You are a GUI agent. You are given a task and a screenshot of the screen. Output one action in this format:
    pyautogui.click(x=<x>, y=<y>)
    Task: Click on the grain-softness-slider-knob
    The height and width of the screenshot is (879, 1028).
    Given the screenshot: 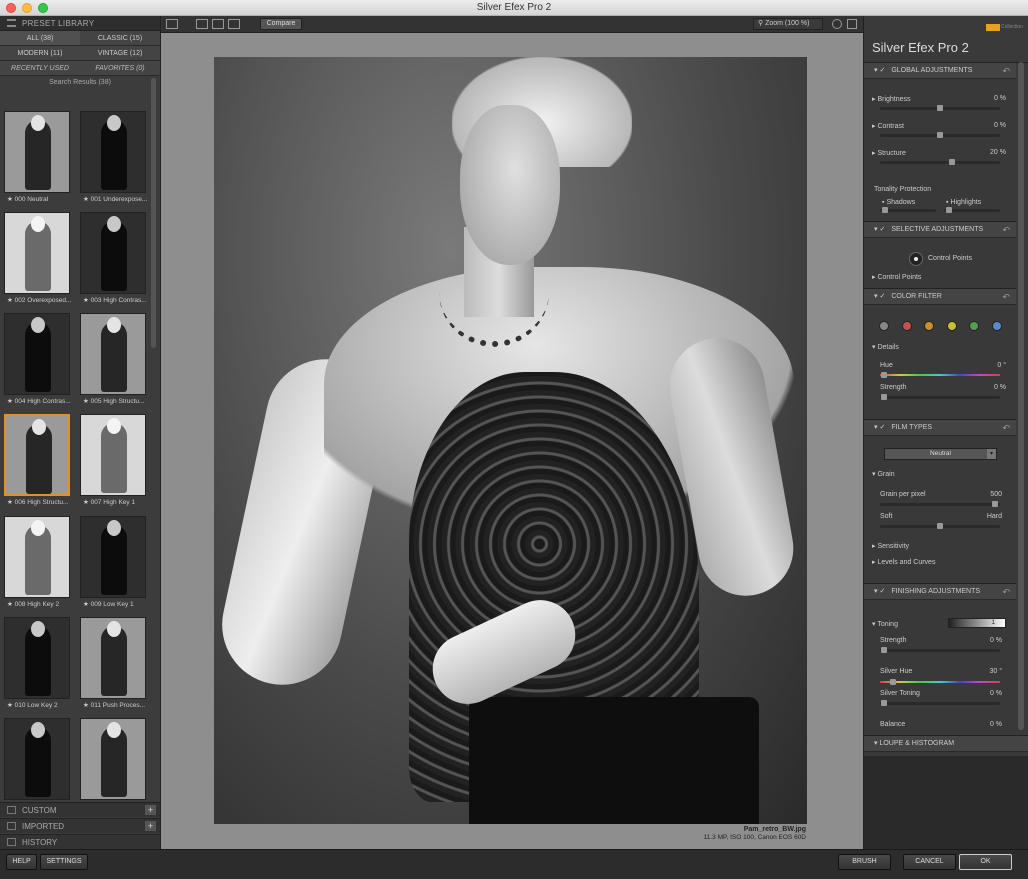 What is the action you would take?
    pyautogui.click(x=940, y=526)
    